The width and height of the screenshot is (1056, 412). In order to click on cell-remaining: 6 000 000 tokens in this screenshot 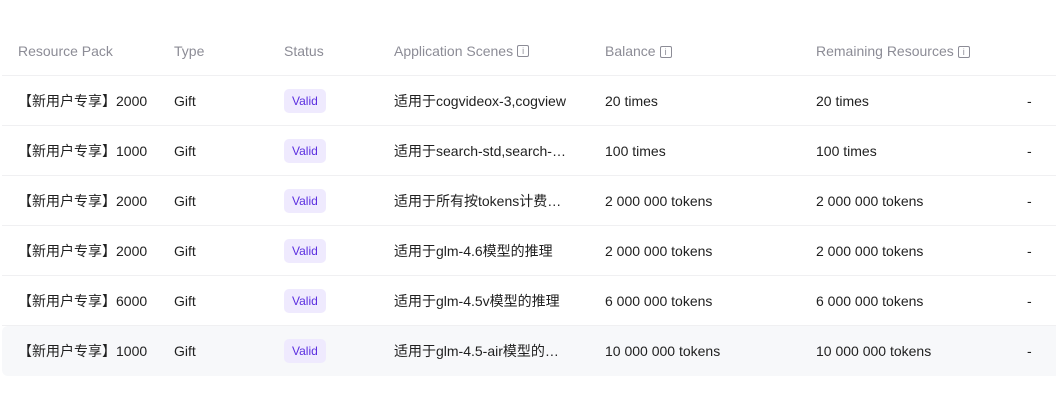, I will do `click(870, 300)`.